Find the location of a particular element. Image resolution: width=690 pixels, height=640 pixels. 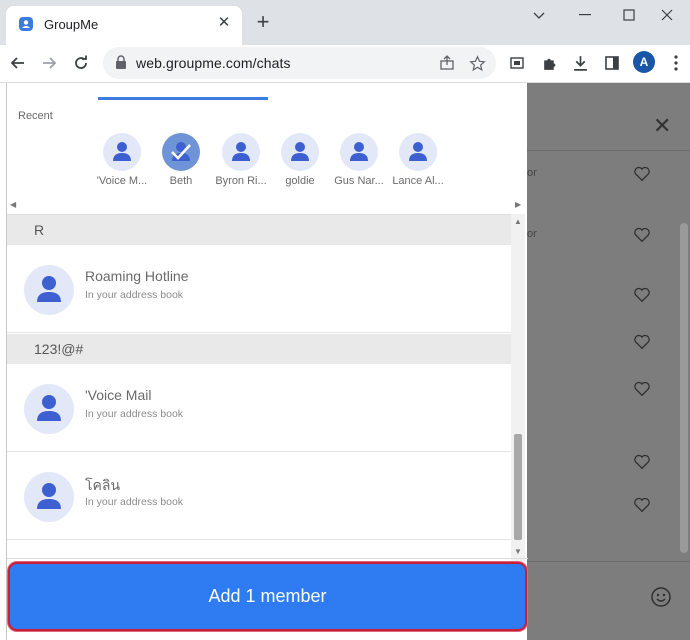

tab-close-icon: ✕ is located at coordinates (224, 23).